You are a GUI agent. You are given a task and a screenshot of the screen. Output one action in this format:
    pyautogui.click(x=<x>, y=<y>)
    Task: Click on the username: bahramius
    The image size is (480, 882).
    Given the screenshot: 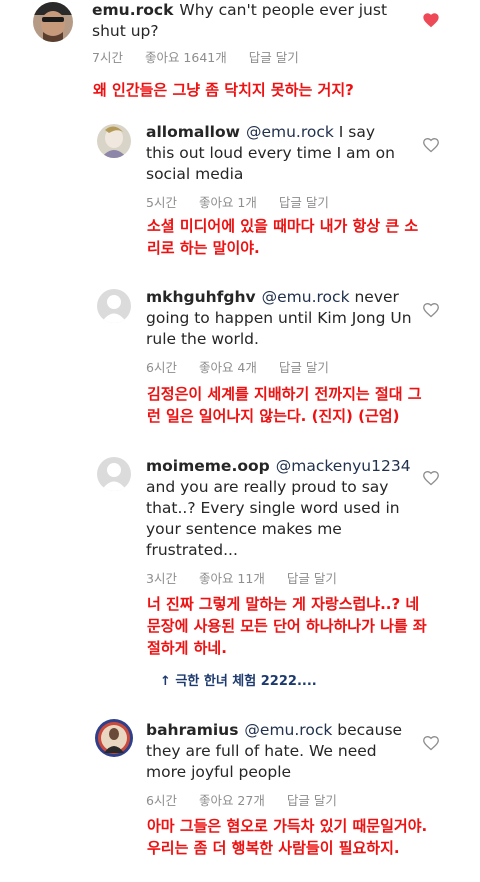 What is the action you would take?
    pyautogui.click(x=192, y=730)
    